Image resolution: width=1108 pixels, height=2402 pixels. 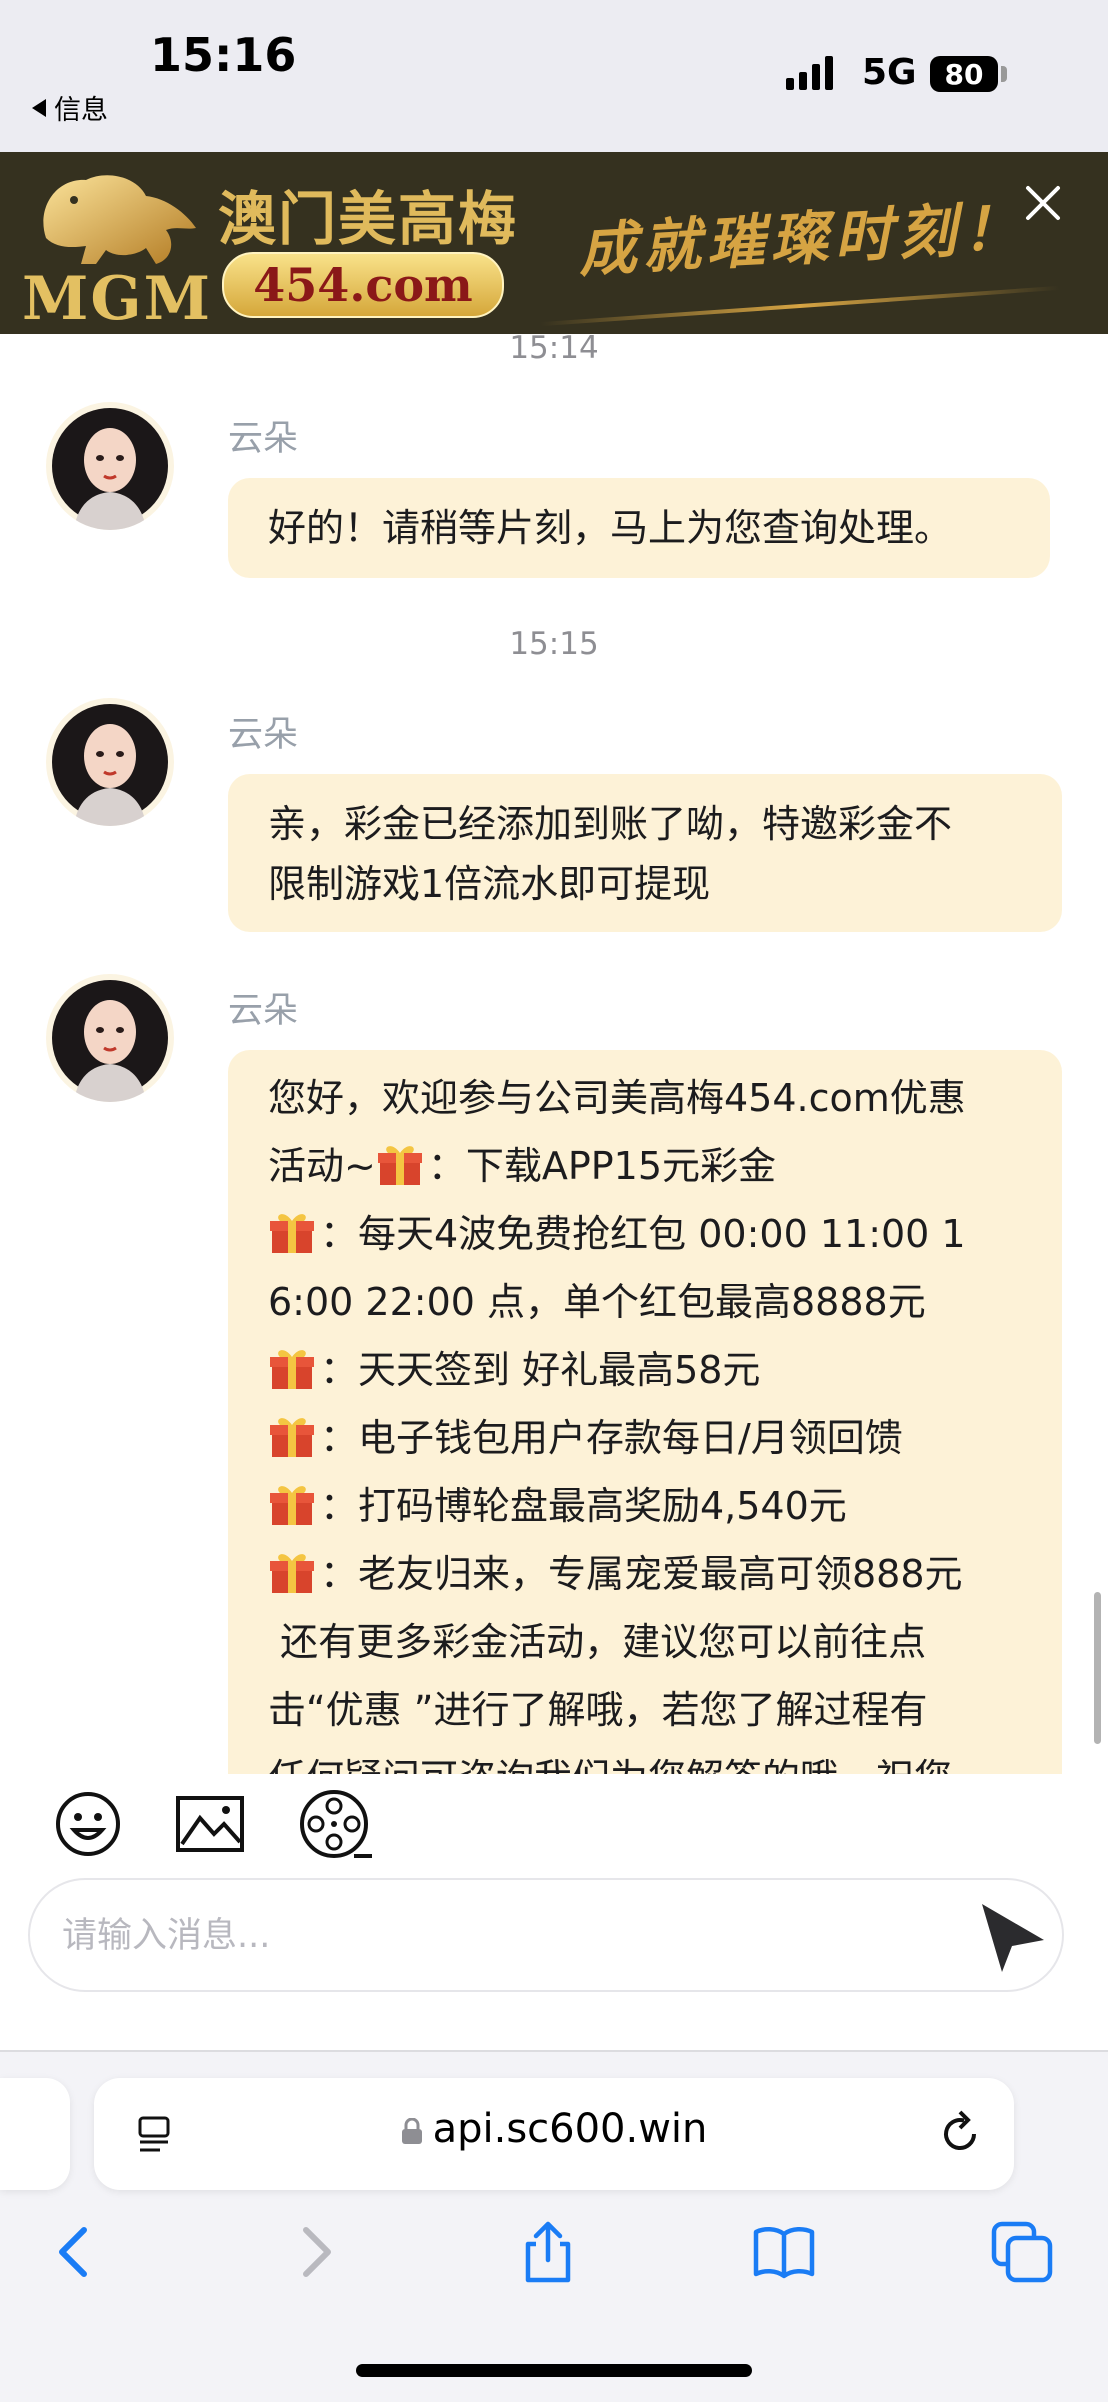 I want to click on previous-tab-preview, so click(x=35, y=2134).